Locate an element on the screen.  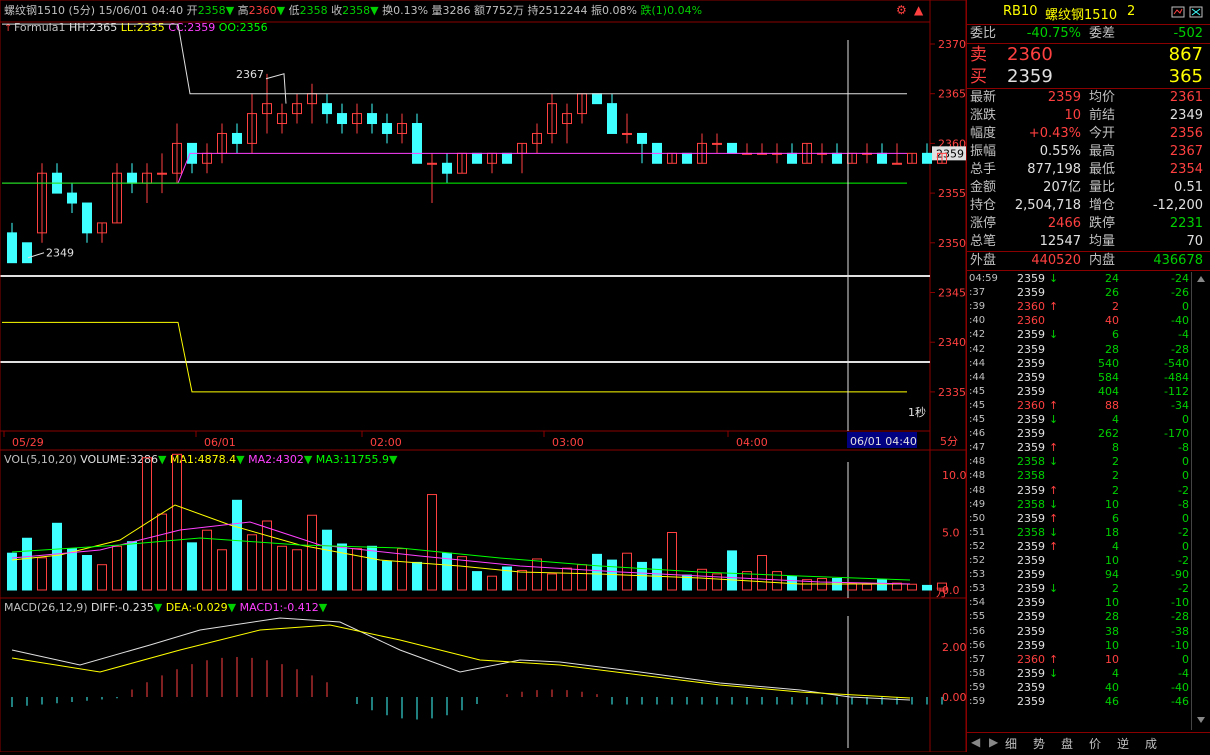
stat-value: 2359 is located at coordinates (1064, 97).